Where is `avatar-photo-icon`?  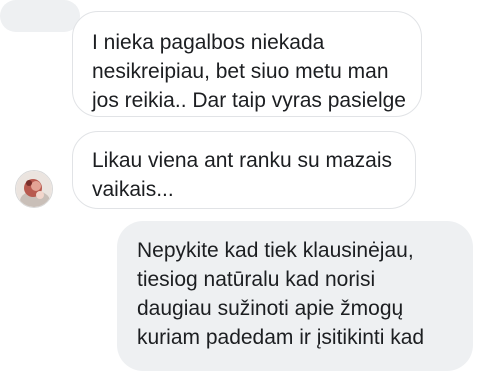
avatar-photo-icon is located at coordinates (34, 189).